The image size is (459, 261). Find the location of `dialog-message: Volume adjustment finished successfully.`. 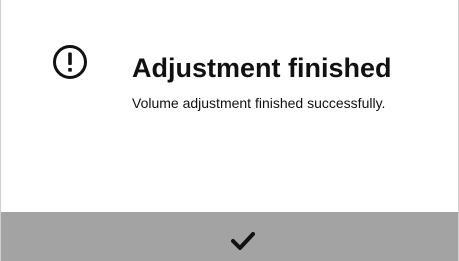

dialog-message: Volume adjustment finished successfully. is located at coordinates (259, 103).